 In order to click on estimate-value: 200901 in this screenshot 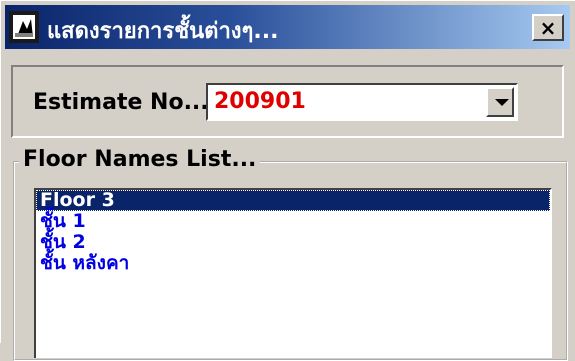, I will do `click(260, 101)`.